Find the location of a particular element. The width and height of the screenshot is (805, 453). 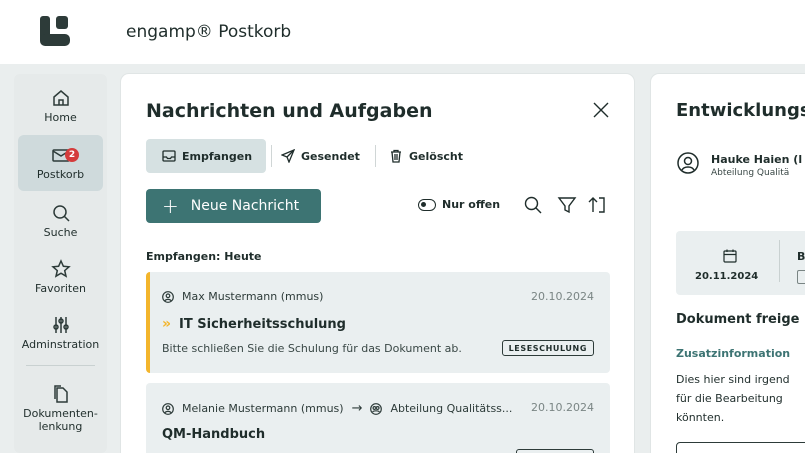

sliders-icon is located at coordinates (60, 325).